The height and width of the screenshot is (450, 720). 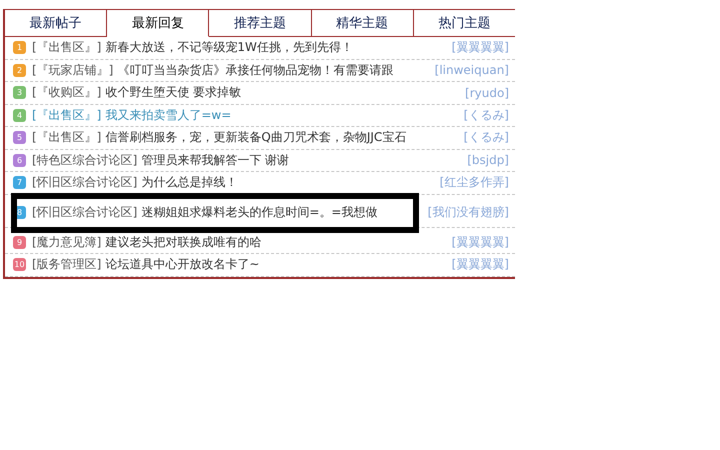 I want to click on rank-badge: 4, so click(x=19, y=115).